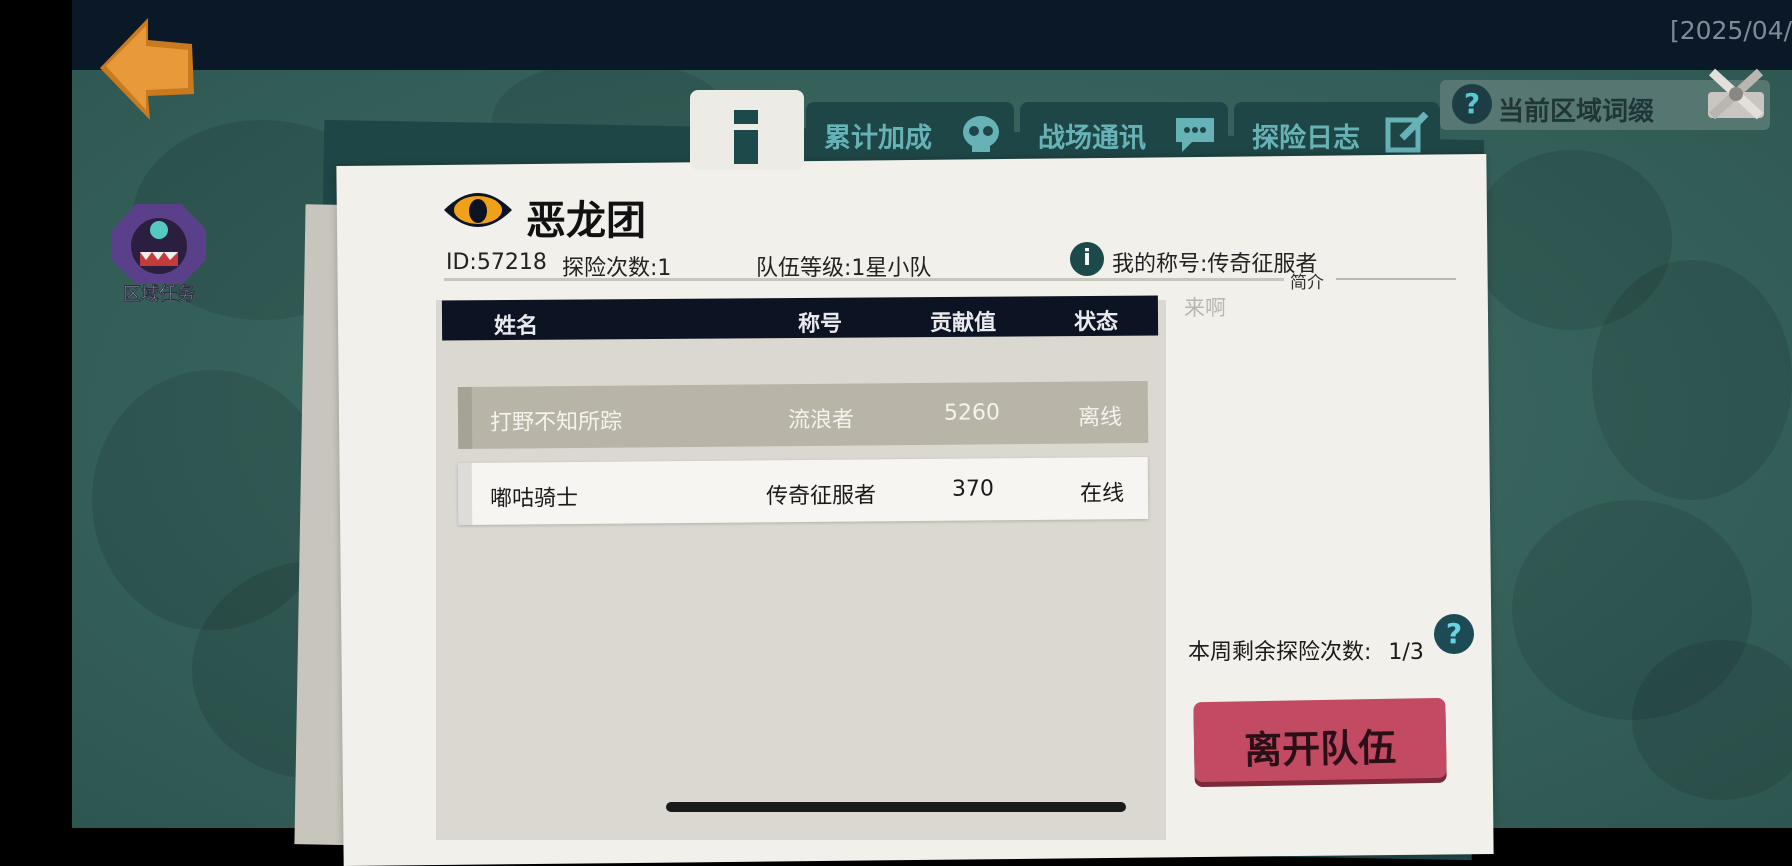  I want to click on member-status: 在线, so click(1102, 494).